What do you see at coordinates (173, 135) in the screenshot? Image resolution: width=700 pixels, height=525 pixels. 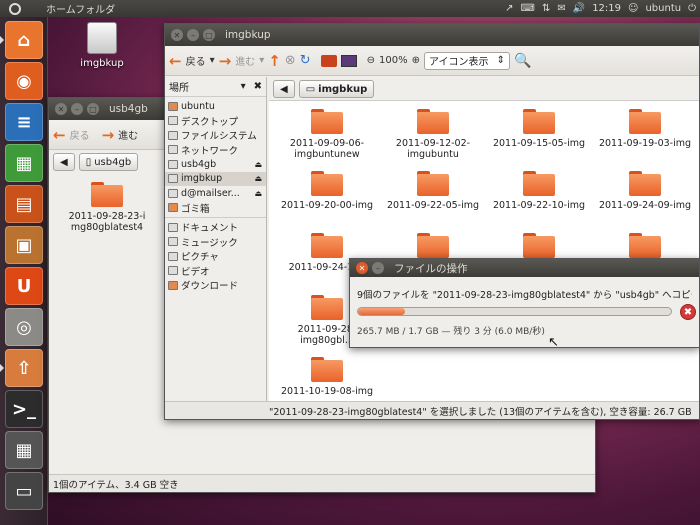 I see `filesystem-icon` at bounding box center [173, 135].